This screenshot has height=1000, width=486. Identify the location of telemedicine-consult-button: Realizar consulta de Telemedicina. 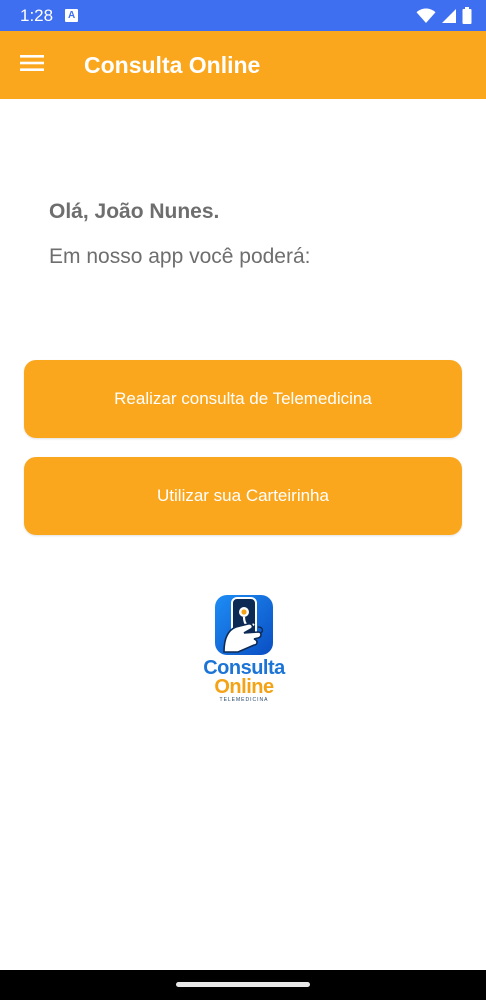
(243, 399).